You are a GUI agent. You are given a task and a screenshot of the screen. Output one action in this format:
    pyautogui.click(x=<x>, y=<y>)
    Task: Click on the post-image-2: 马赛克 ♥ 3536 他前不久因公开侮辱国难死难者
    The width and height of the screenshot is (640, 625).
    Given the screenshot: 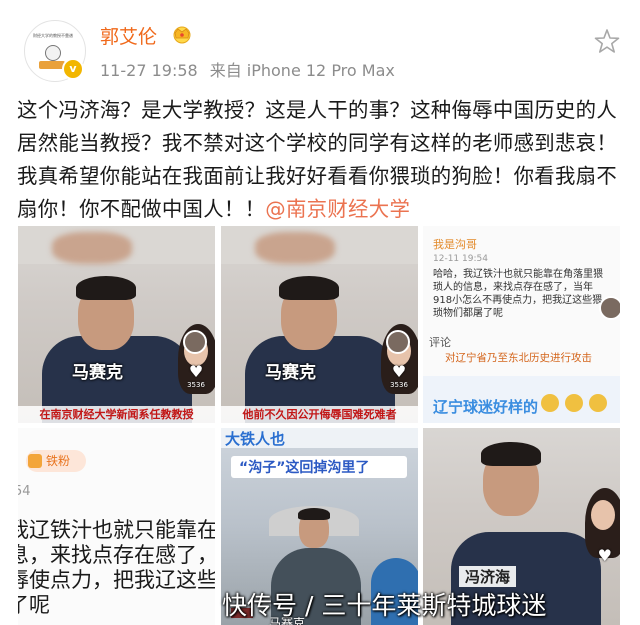 What is the action you would take?
    pyautogui.click(x=319, y=324)
    